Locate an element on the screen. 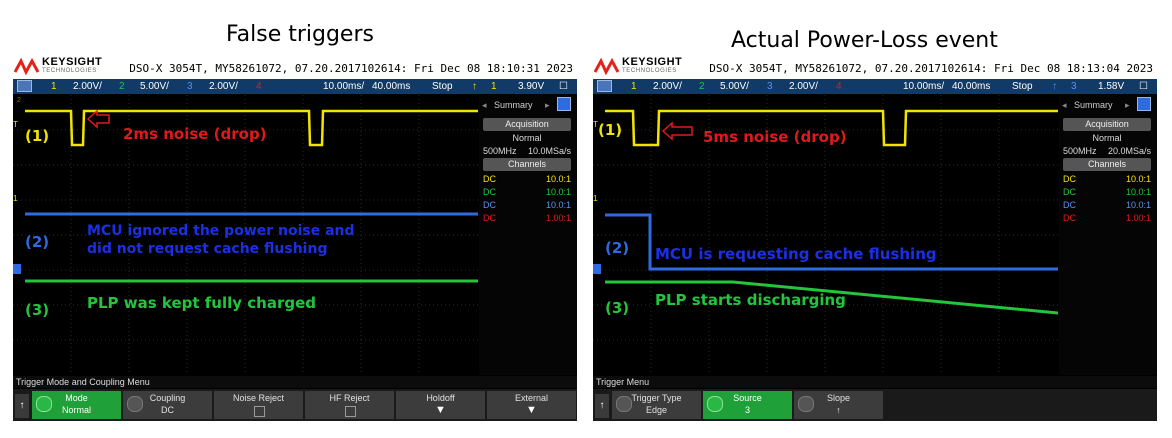 The height and width of the screenshot is (438, 1172). slope-softkey: Slope ↑ is located at coordinates (838, 405).